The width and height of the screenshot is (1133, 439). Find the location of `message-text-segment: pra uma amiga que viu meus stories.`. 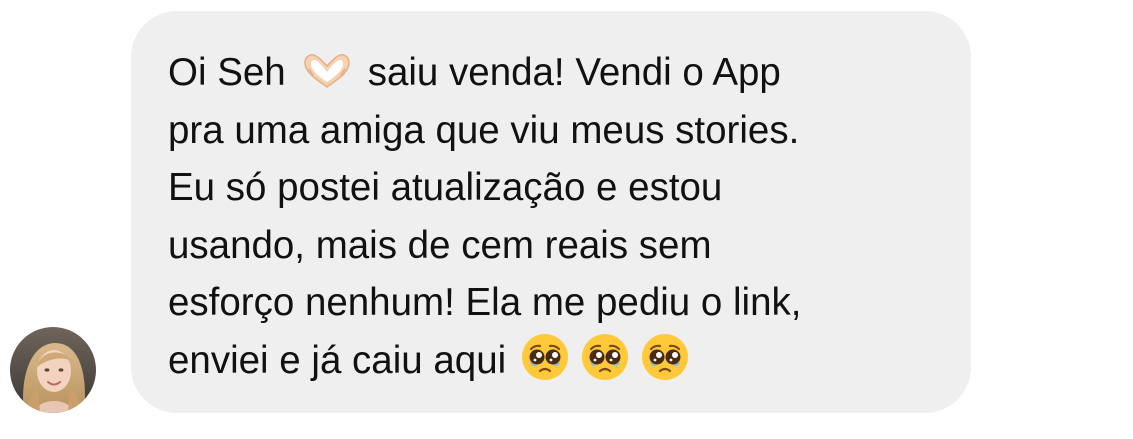

message-text-segment: pra uma amiga que viu meus stories. is located at coordinates (484, 130).